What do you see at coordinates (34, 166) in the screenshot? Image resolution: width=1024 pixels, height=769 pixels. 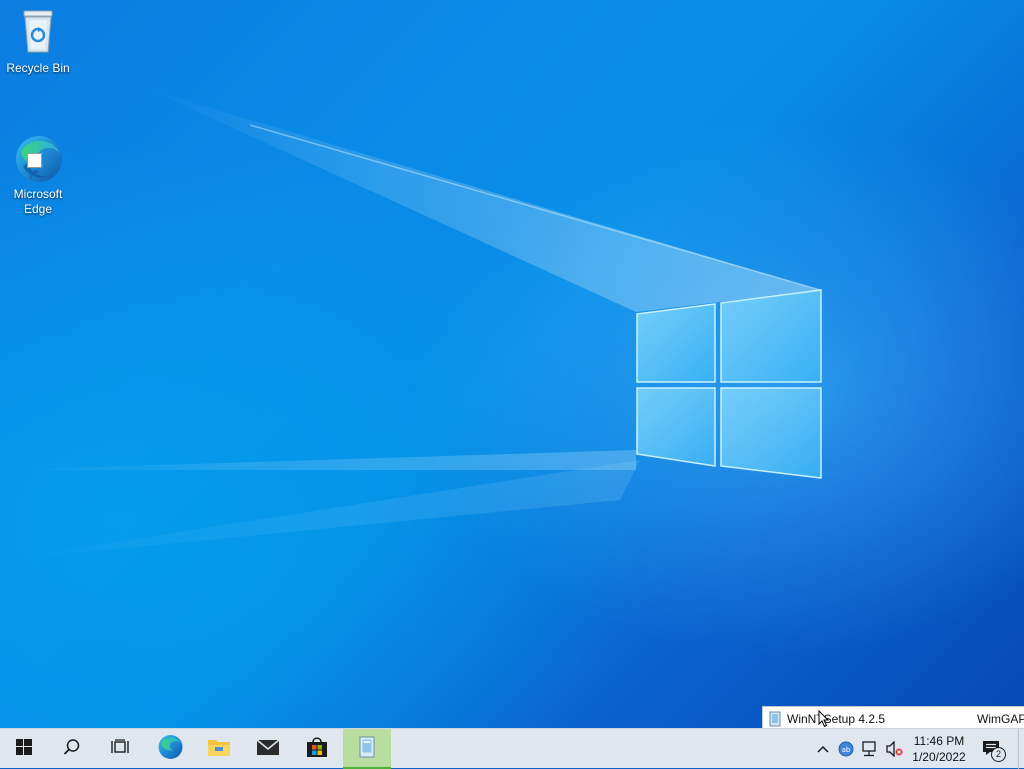 I see `shortcut-arrow-icon` at bounding box center [34, 166].